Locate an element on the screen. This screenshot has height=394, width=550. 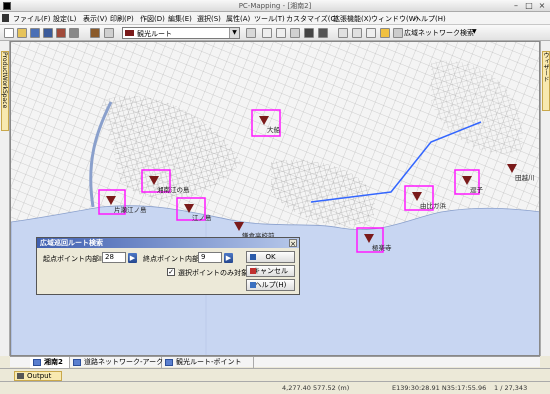
poi-label: 湘南江の島 is located at coordinates (173, 189).